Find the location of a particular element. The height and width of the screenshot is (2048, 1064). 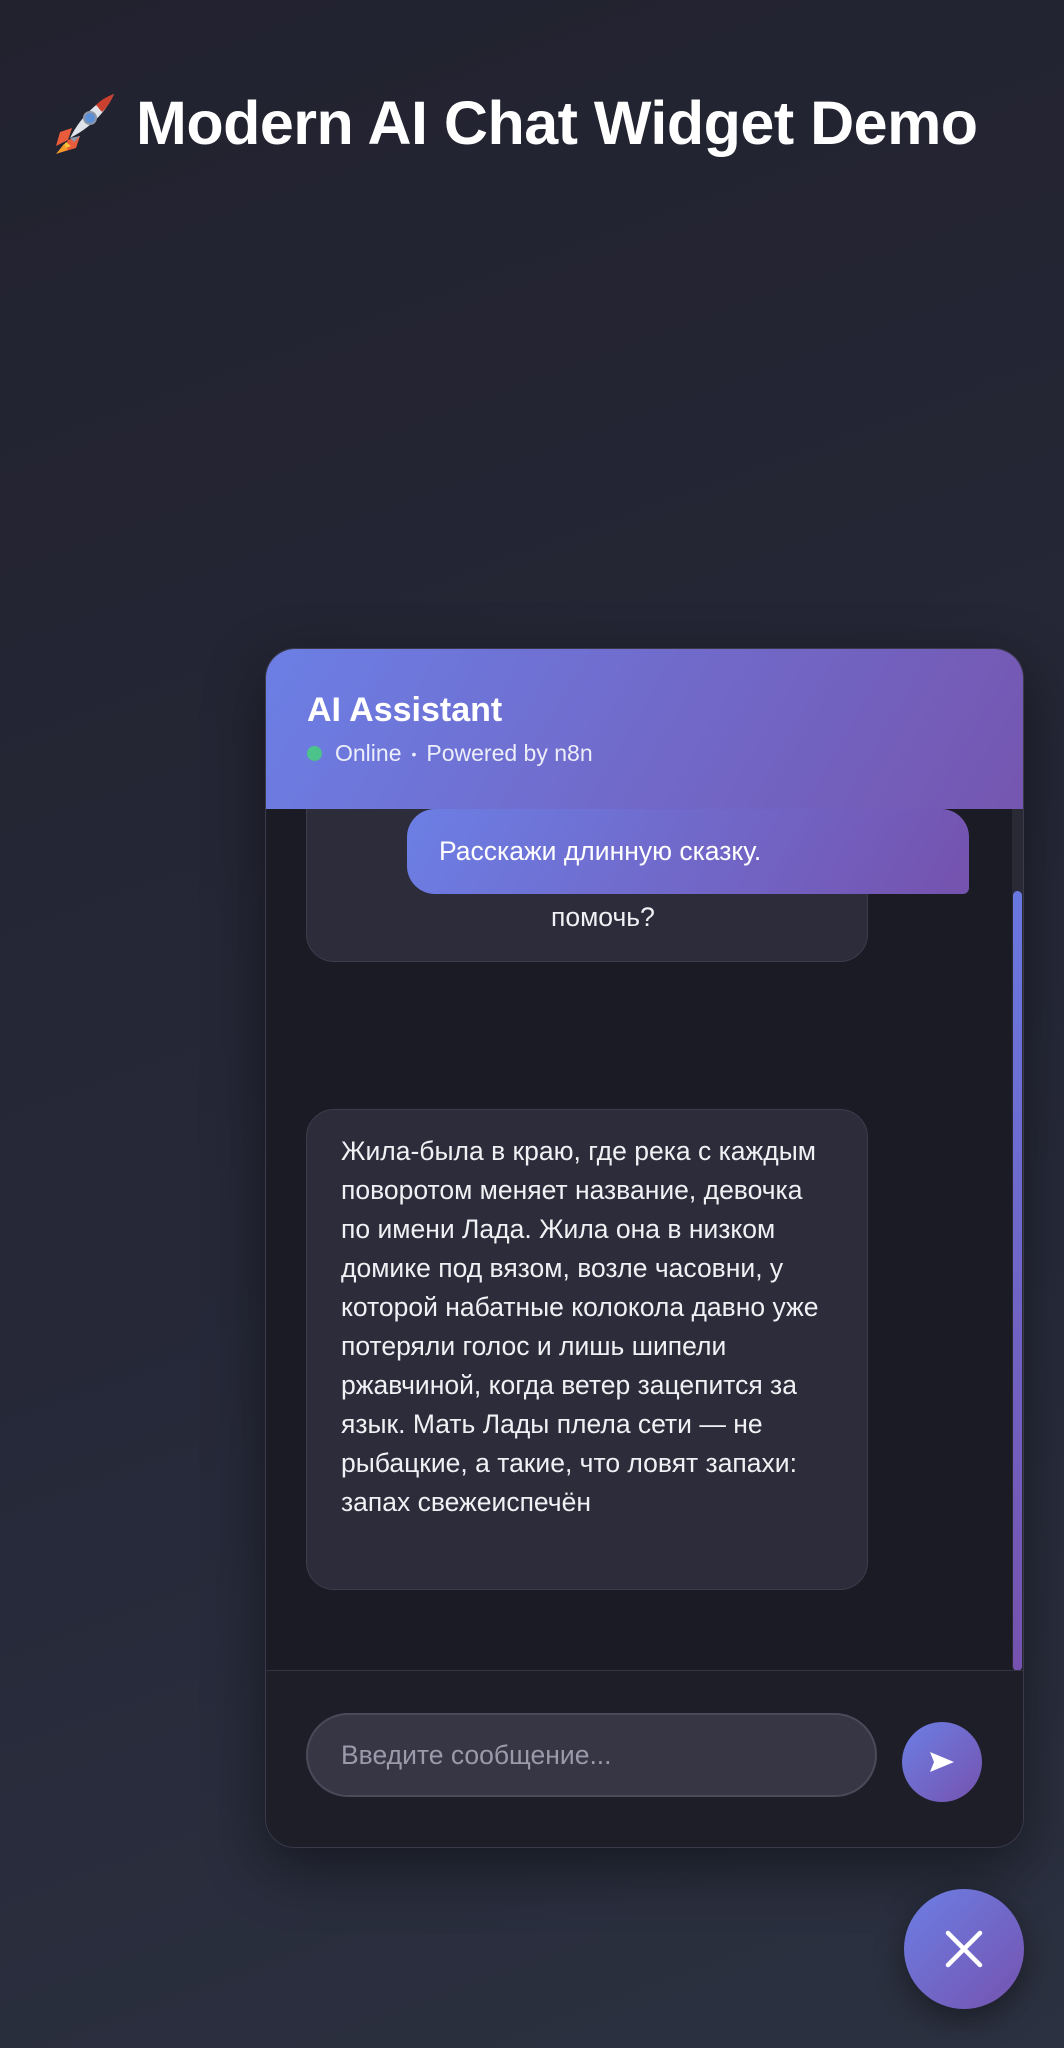

message-input is located at coordinates (591, 1755).